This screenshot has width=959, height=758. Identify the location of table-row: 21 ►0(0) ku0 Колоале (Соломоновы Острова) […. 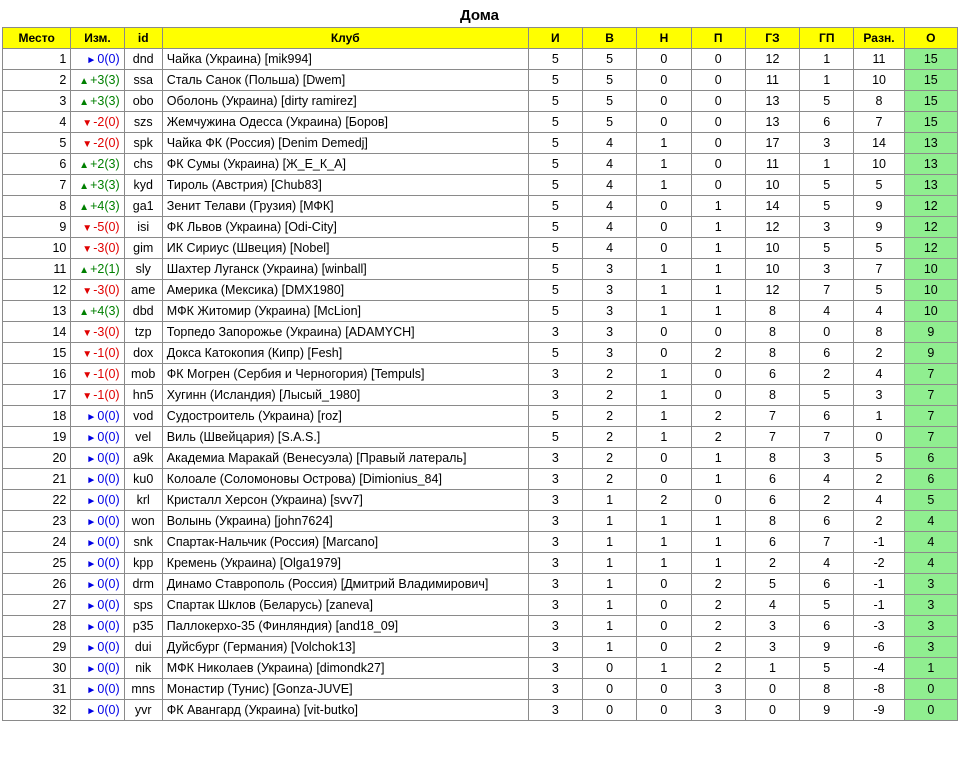
(480, 479).